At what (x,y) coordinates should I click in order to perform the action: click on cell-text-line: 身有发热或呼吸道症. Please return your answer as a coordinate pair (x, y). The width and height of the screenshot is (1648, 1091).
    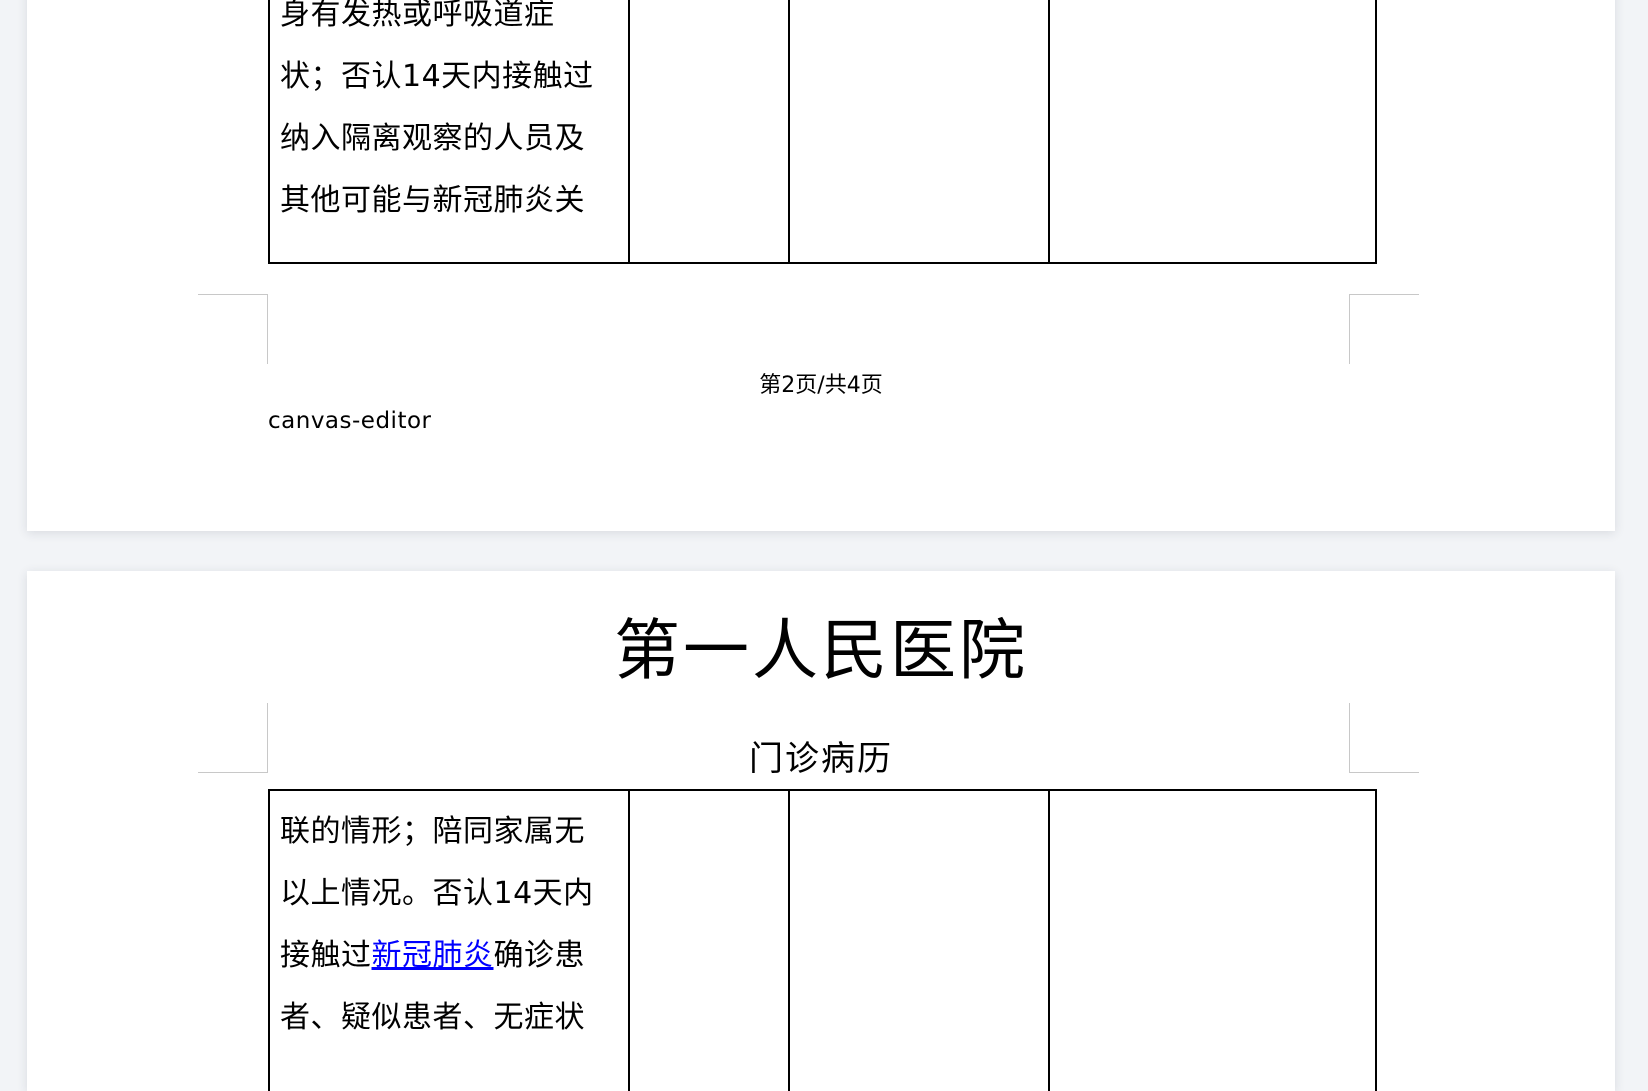
    Looking at the image, I should click on (417, 16).